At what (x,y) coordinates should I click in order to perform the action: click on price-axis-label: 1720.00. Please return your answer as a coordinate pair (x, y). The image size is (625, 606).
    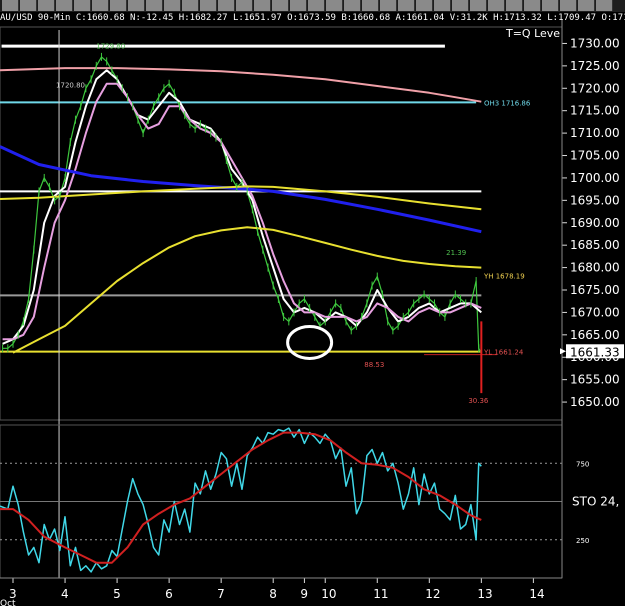
    Looking at the image, I should click on (595, 88).